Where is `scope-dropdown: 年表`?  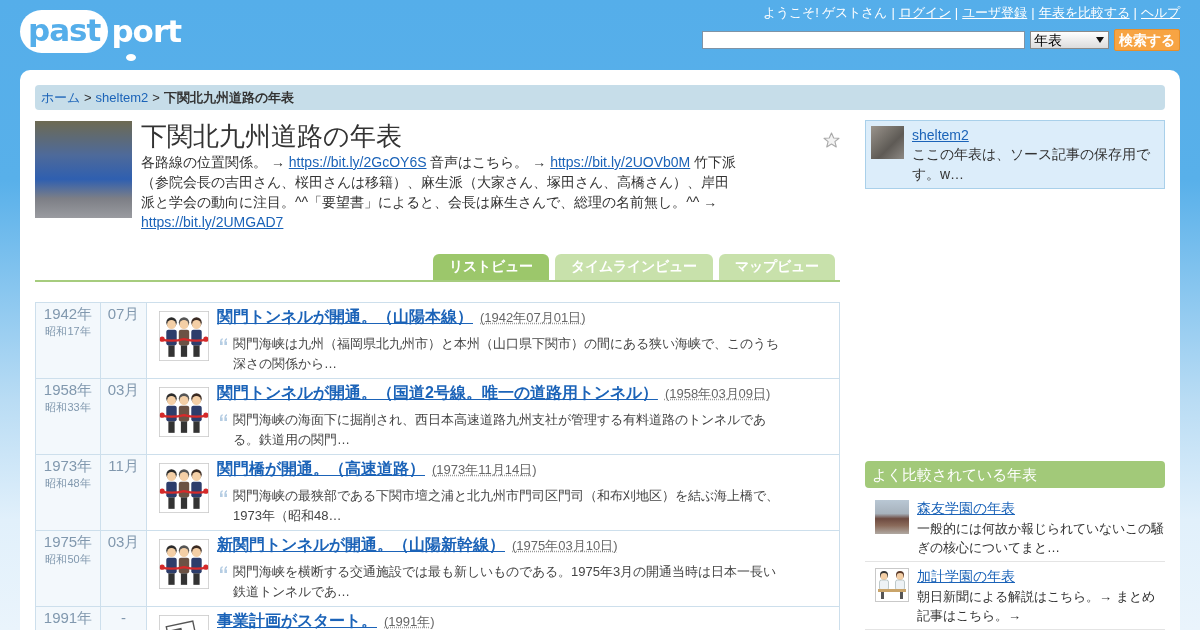 scope-dropdown: 年表 is located at coordinates (1069, 40).